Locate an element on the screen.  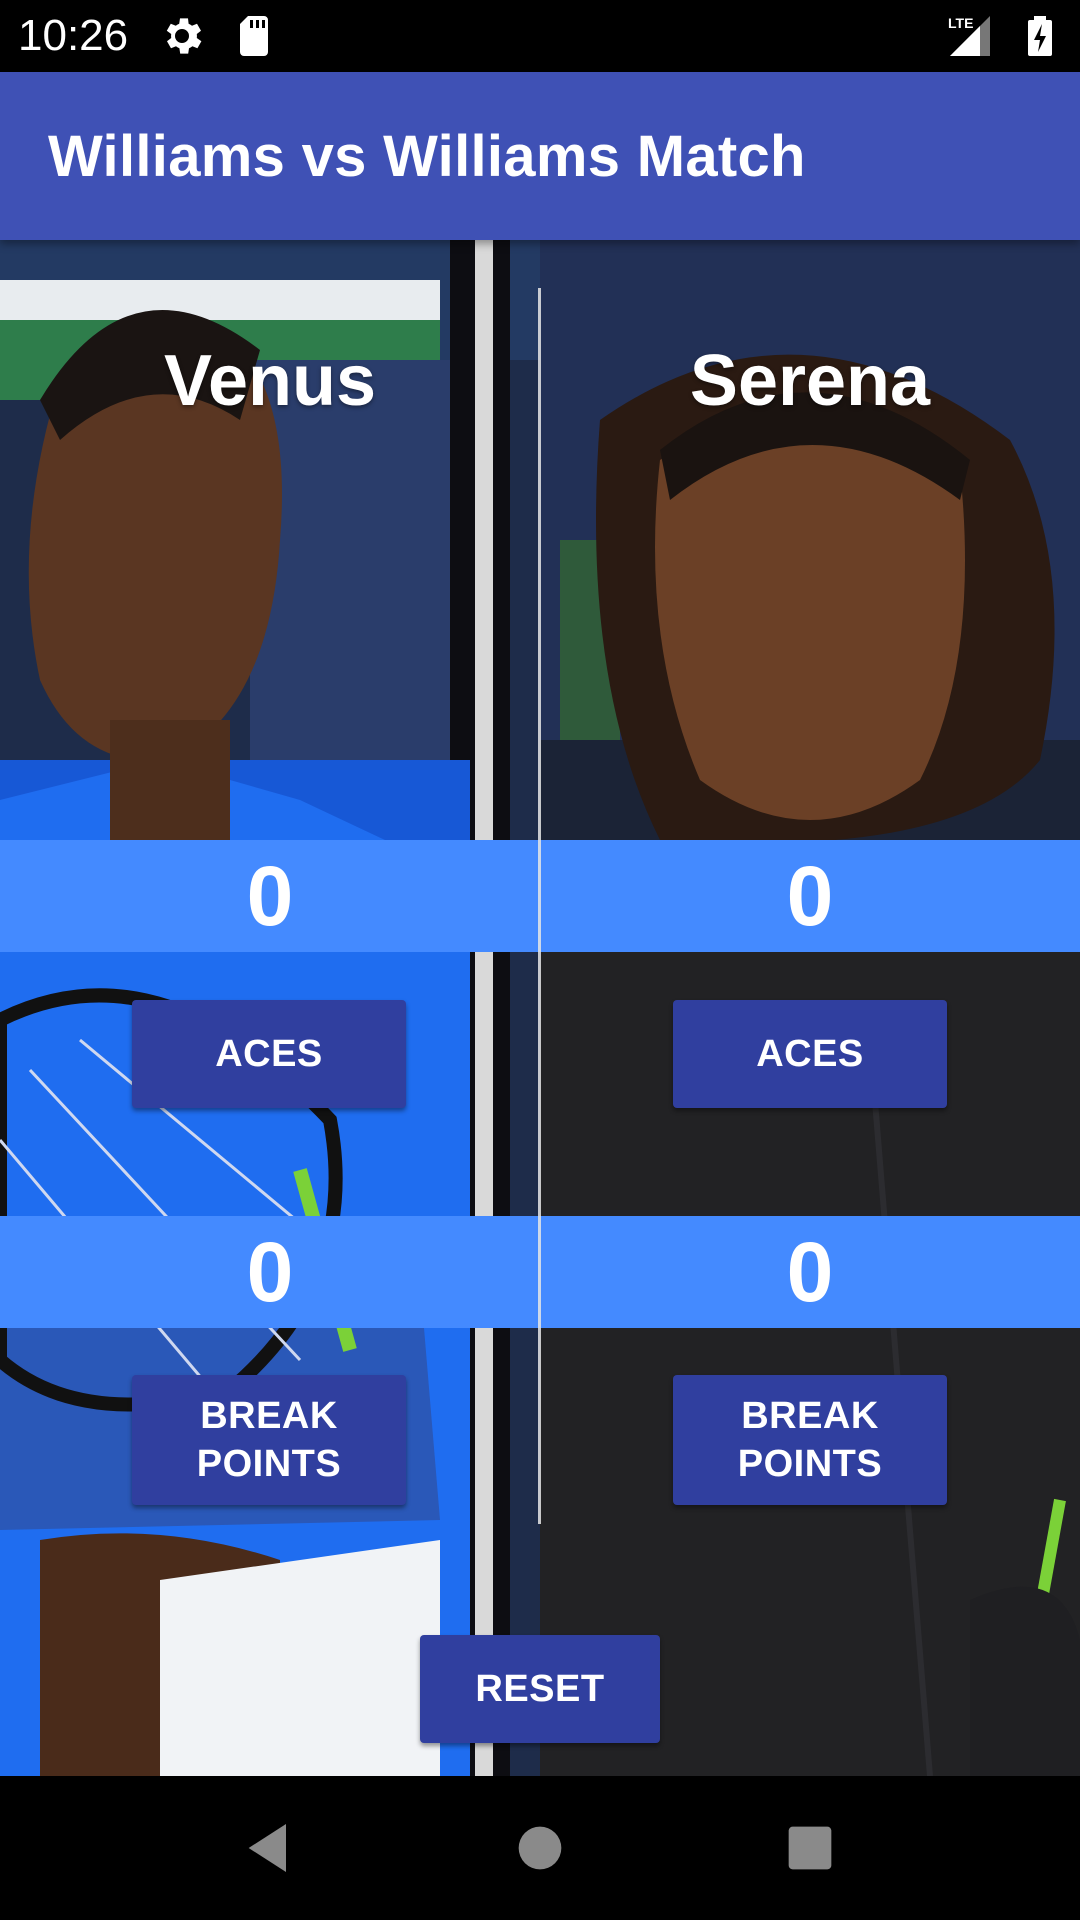
app-bar: Williams vs Williams Match is located at coordinates (540, 156).